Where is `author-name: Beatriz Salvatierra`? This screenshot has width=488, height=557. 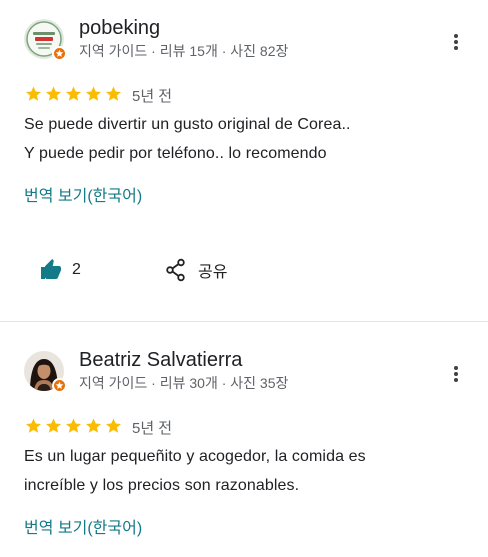
author-name: Beatriz Salvatierra is located at coordinates (160, 360).